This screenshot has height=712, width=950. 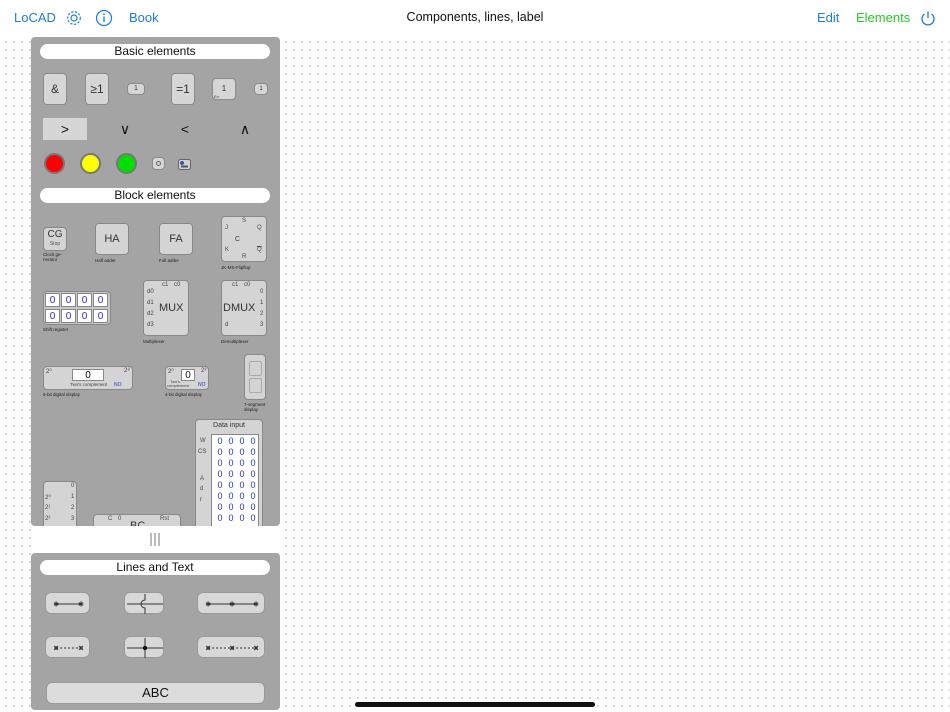 What do you see at coordinates (60, 503) in the screenshot?
I see `decoder-block: 2⁰ 2¹ 2² 0 1 2 3` at bounding box center [60, 503].